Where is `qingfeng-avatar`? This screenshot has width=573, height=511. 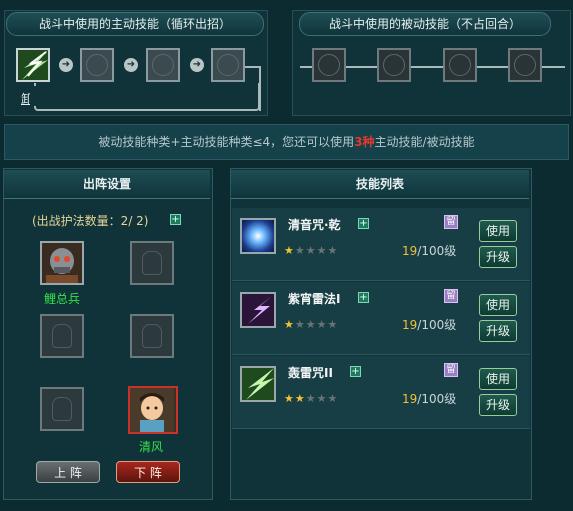 qingfeng-avatar is located at coordinates (152, 410).